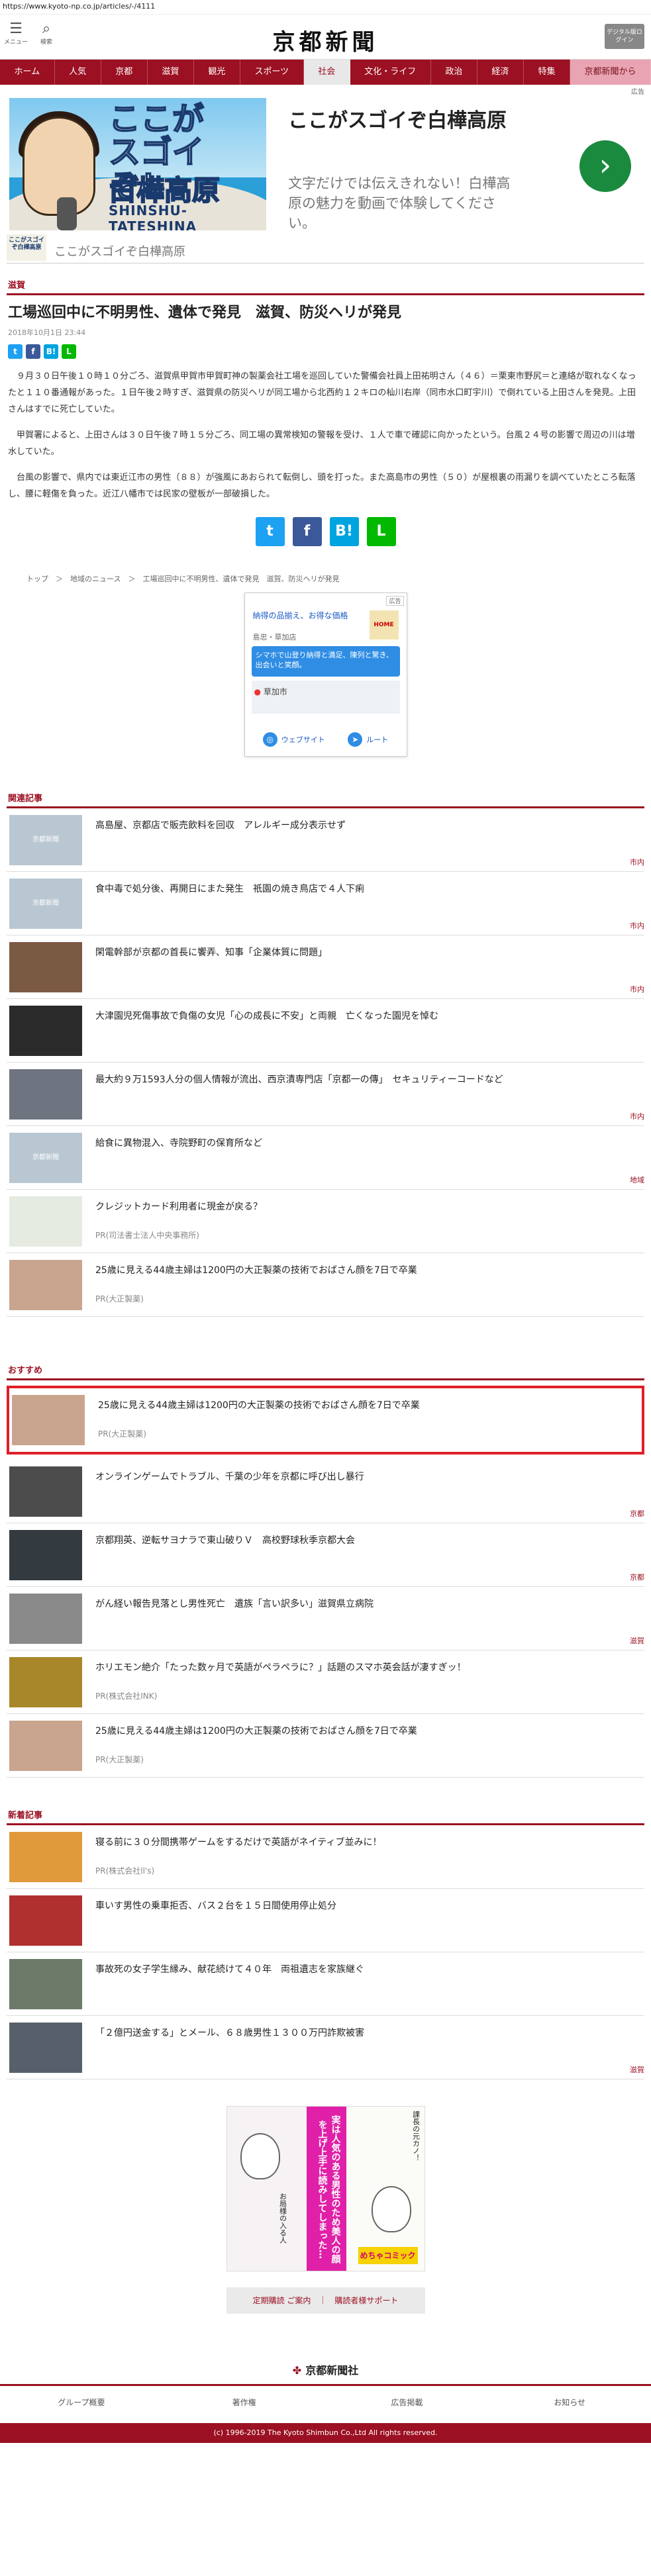  Describe the element at coordinates (325, 2369) in the screenshot. I see `company-logo: ✤ 京都新聞社` at that location.